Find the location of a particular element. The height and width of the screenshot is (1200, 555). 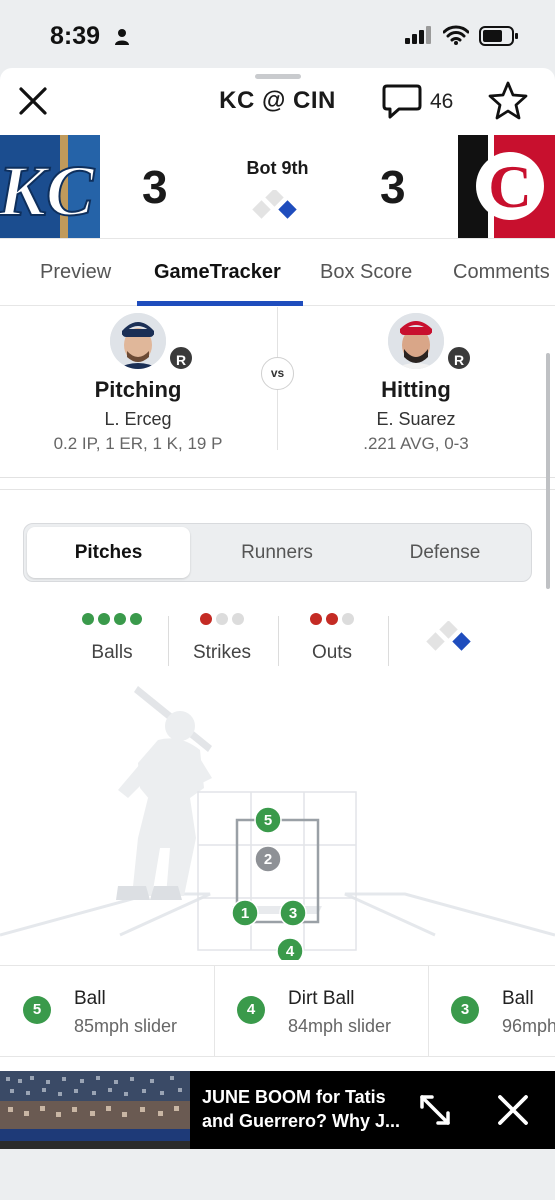

active-tab-indicator is located at coordinates (220, 303).